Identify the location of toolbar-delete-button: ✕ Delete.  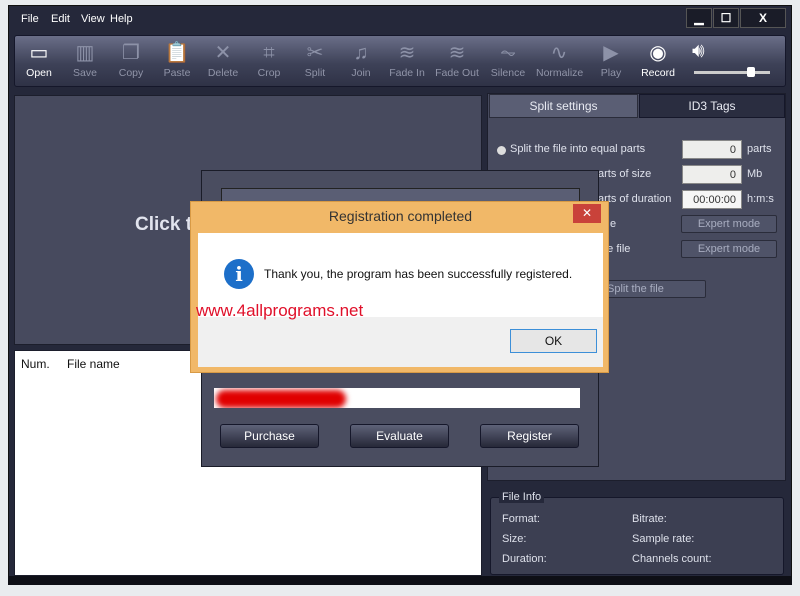
(223, 60).